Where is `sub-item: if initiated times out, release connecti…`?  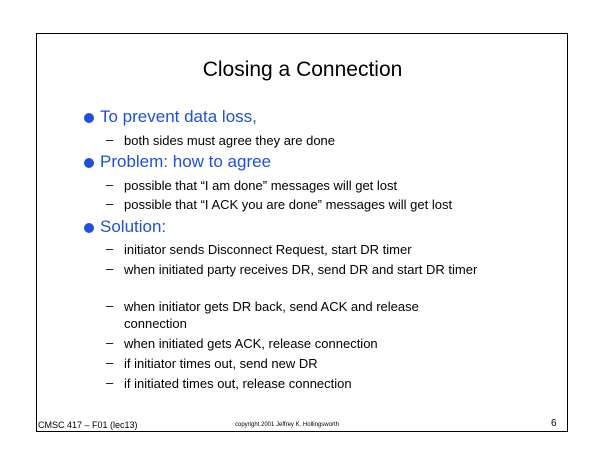 sub-item: if initiated times out, release connecti… is located at coordinates (238, 383).